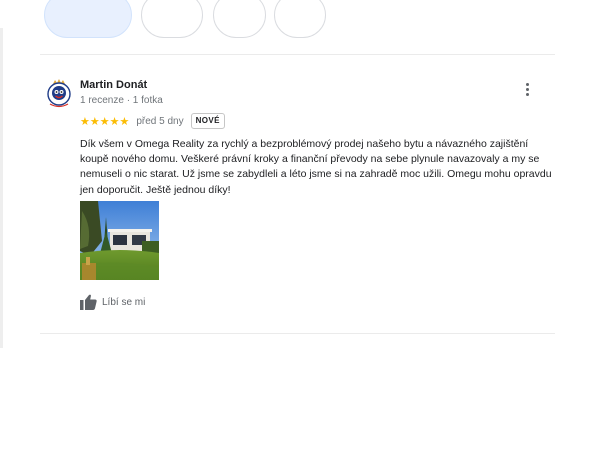 Image resolution: width=600 pixels, height=455 pixels. Describe the element at coordinates (105, 121) in the screenshot. I see `star-rating: ★★★★★` at that location.